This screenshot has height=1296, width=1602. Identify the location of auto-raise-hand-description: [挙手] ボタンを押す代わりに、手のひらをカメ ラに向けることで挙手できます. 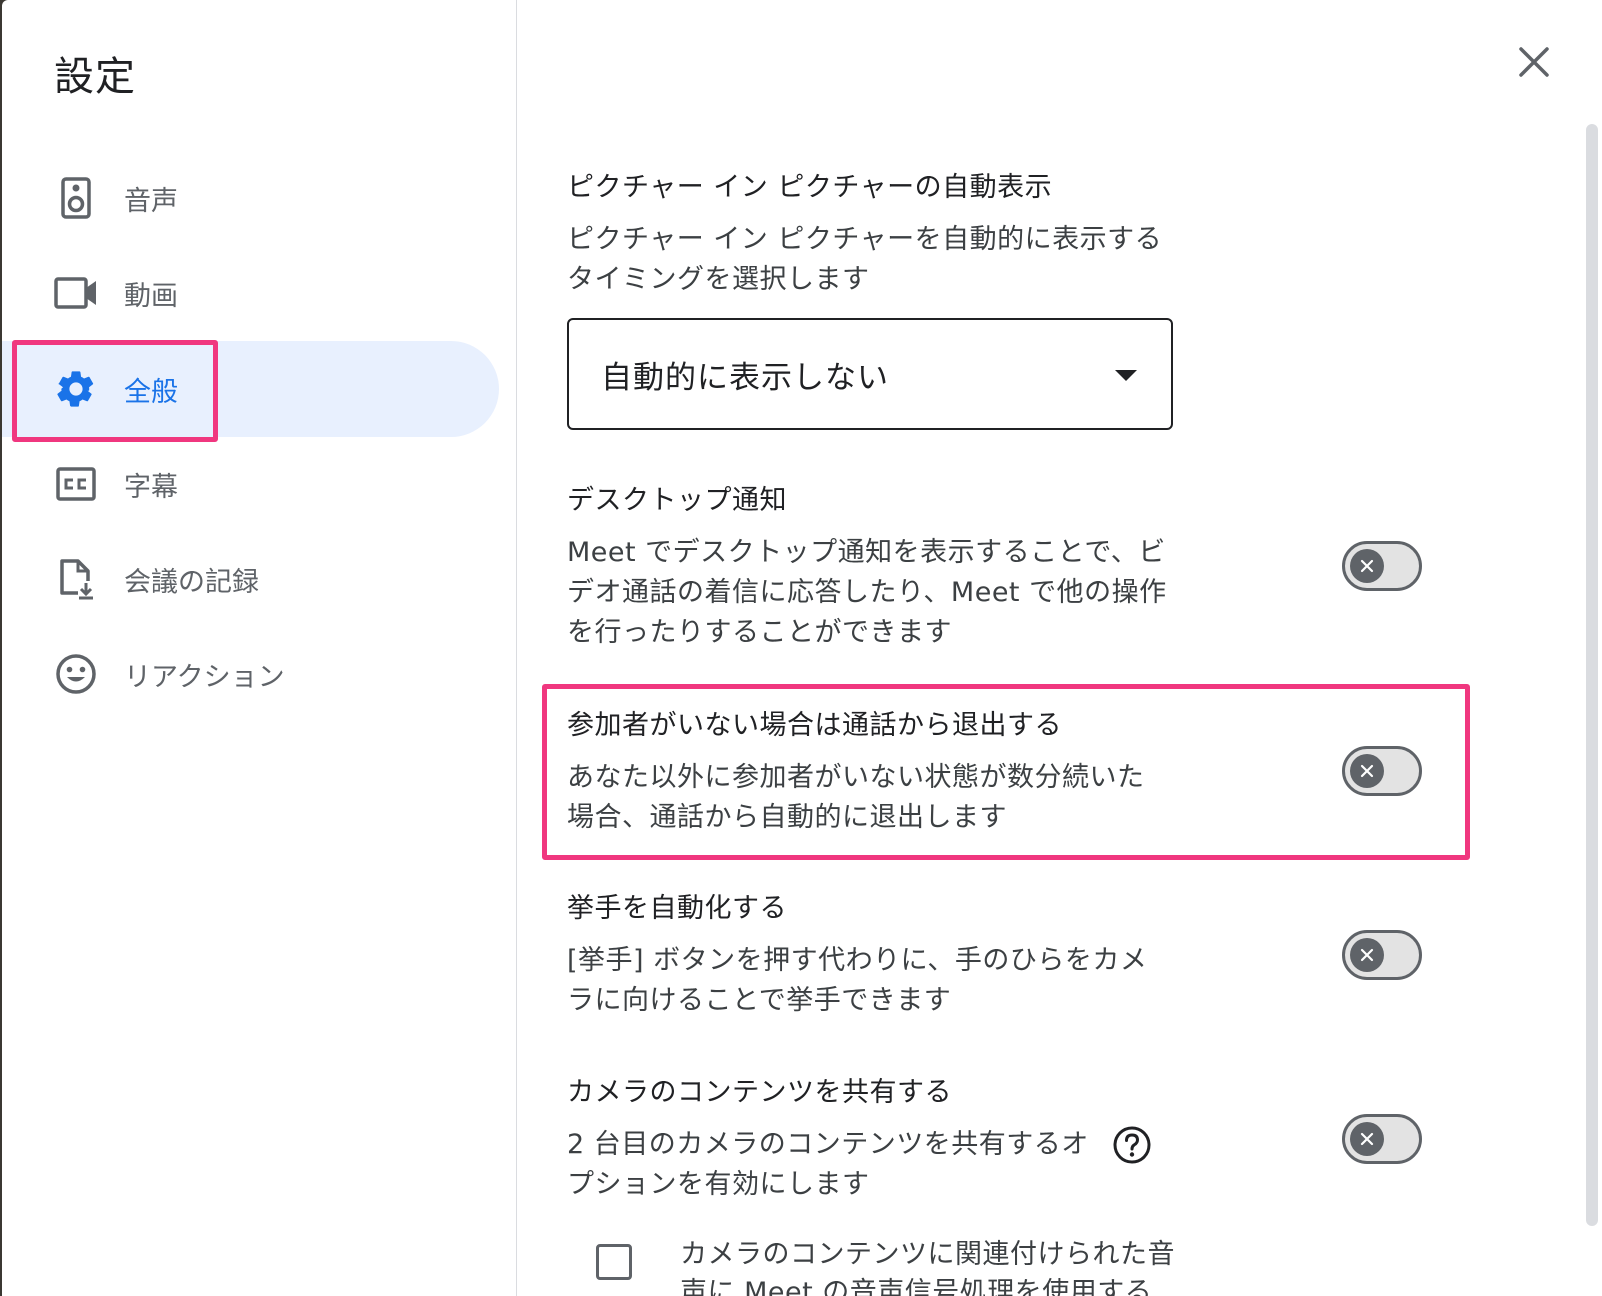
(857, 980).